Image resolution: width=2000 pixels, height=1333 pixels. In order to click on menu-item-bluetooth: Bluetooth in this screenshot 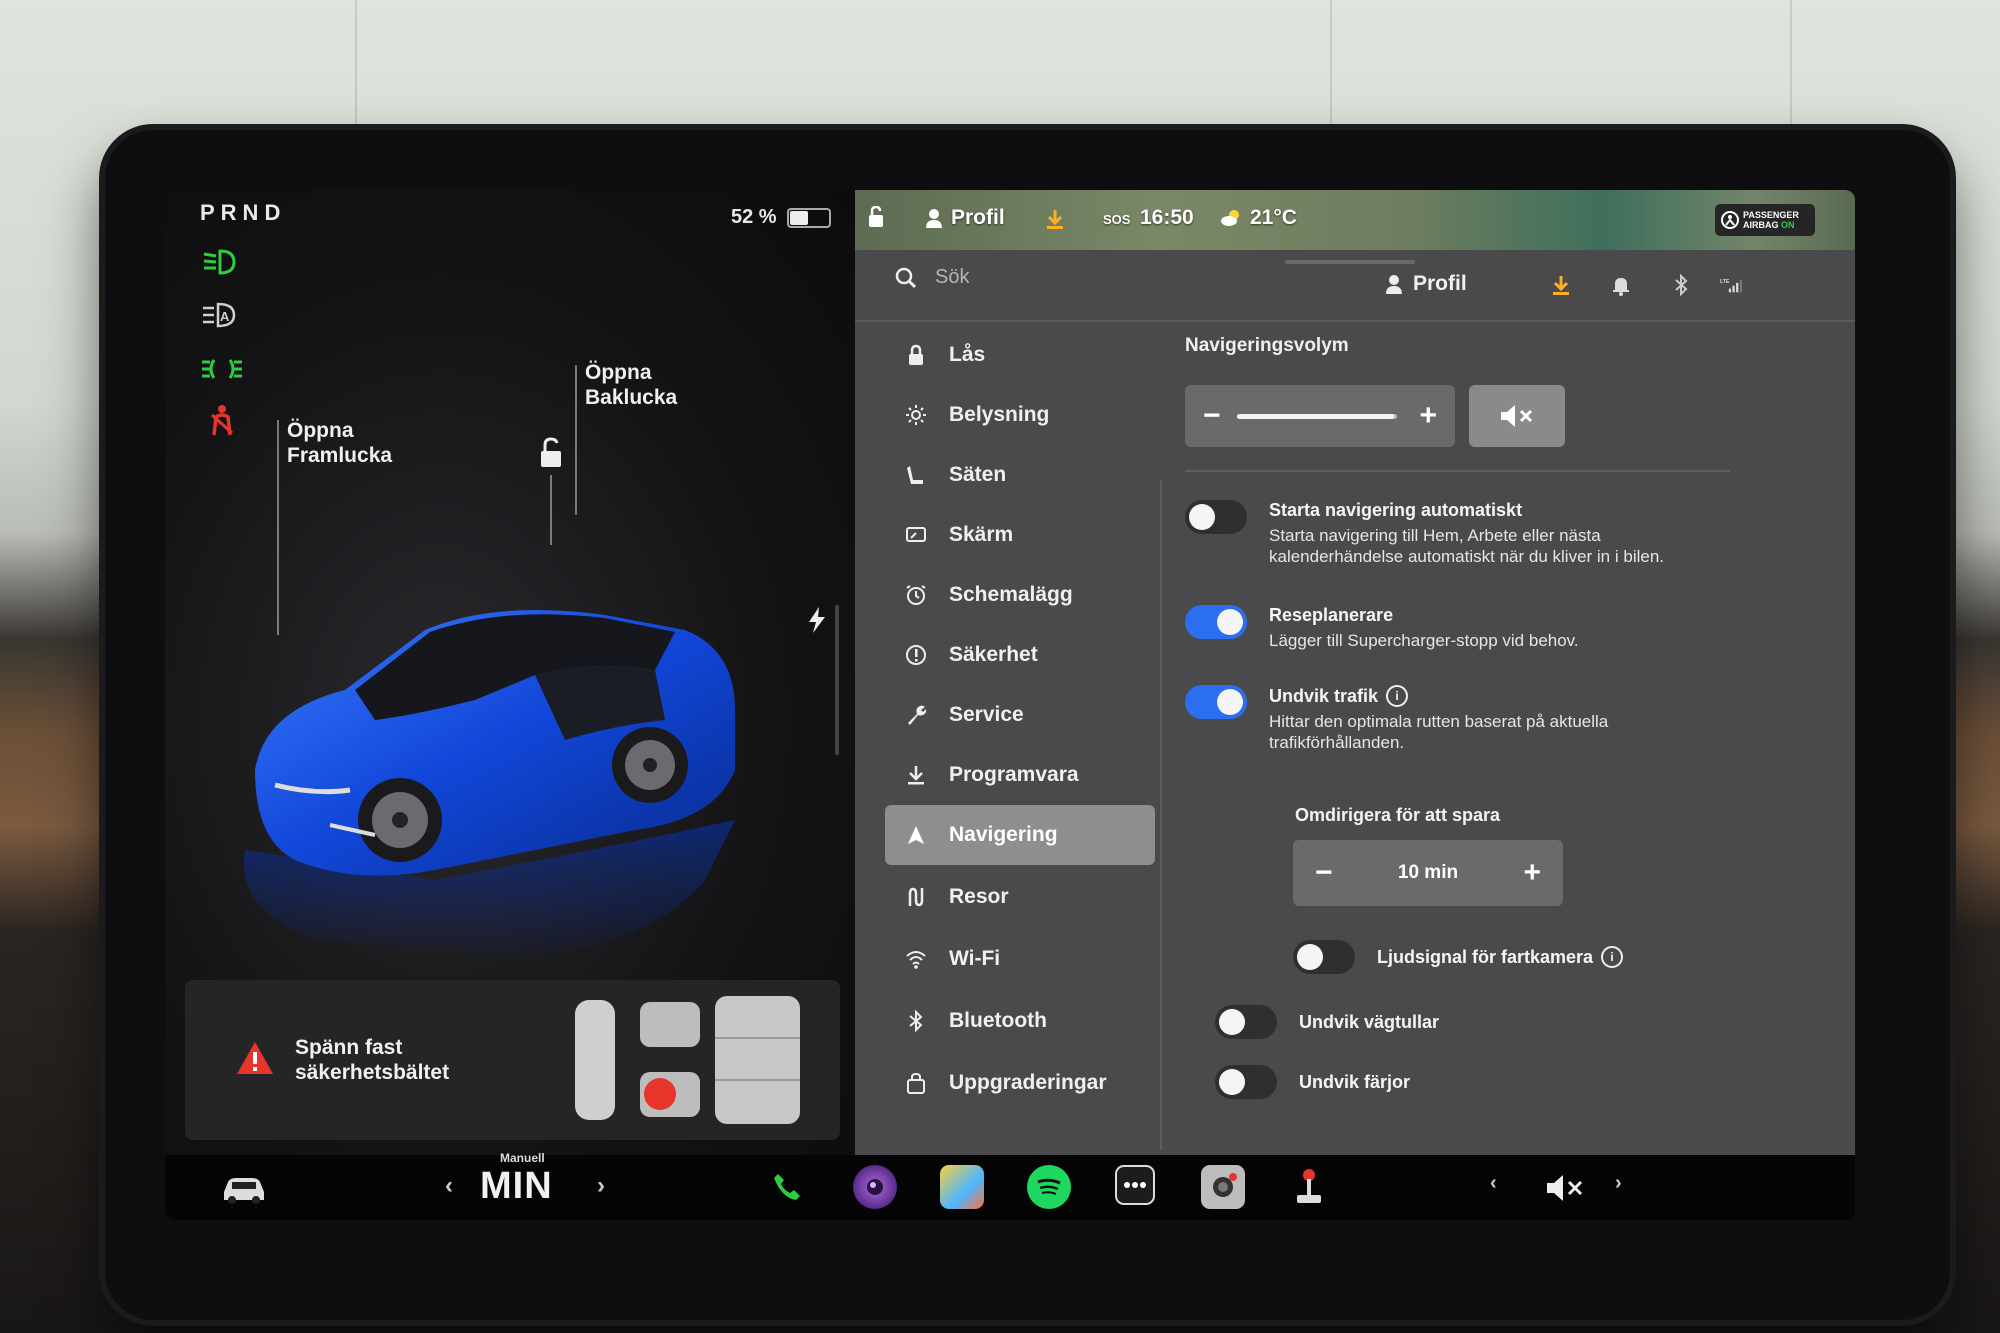, I will do `click(1020, 1021)`.